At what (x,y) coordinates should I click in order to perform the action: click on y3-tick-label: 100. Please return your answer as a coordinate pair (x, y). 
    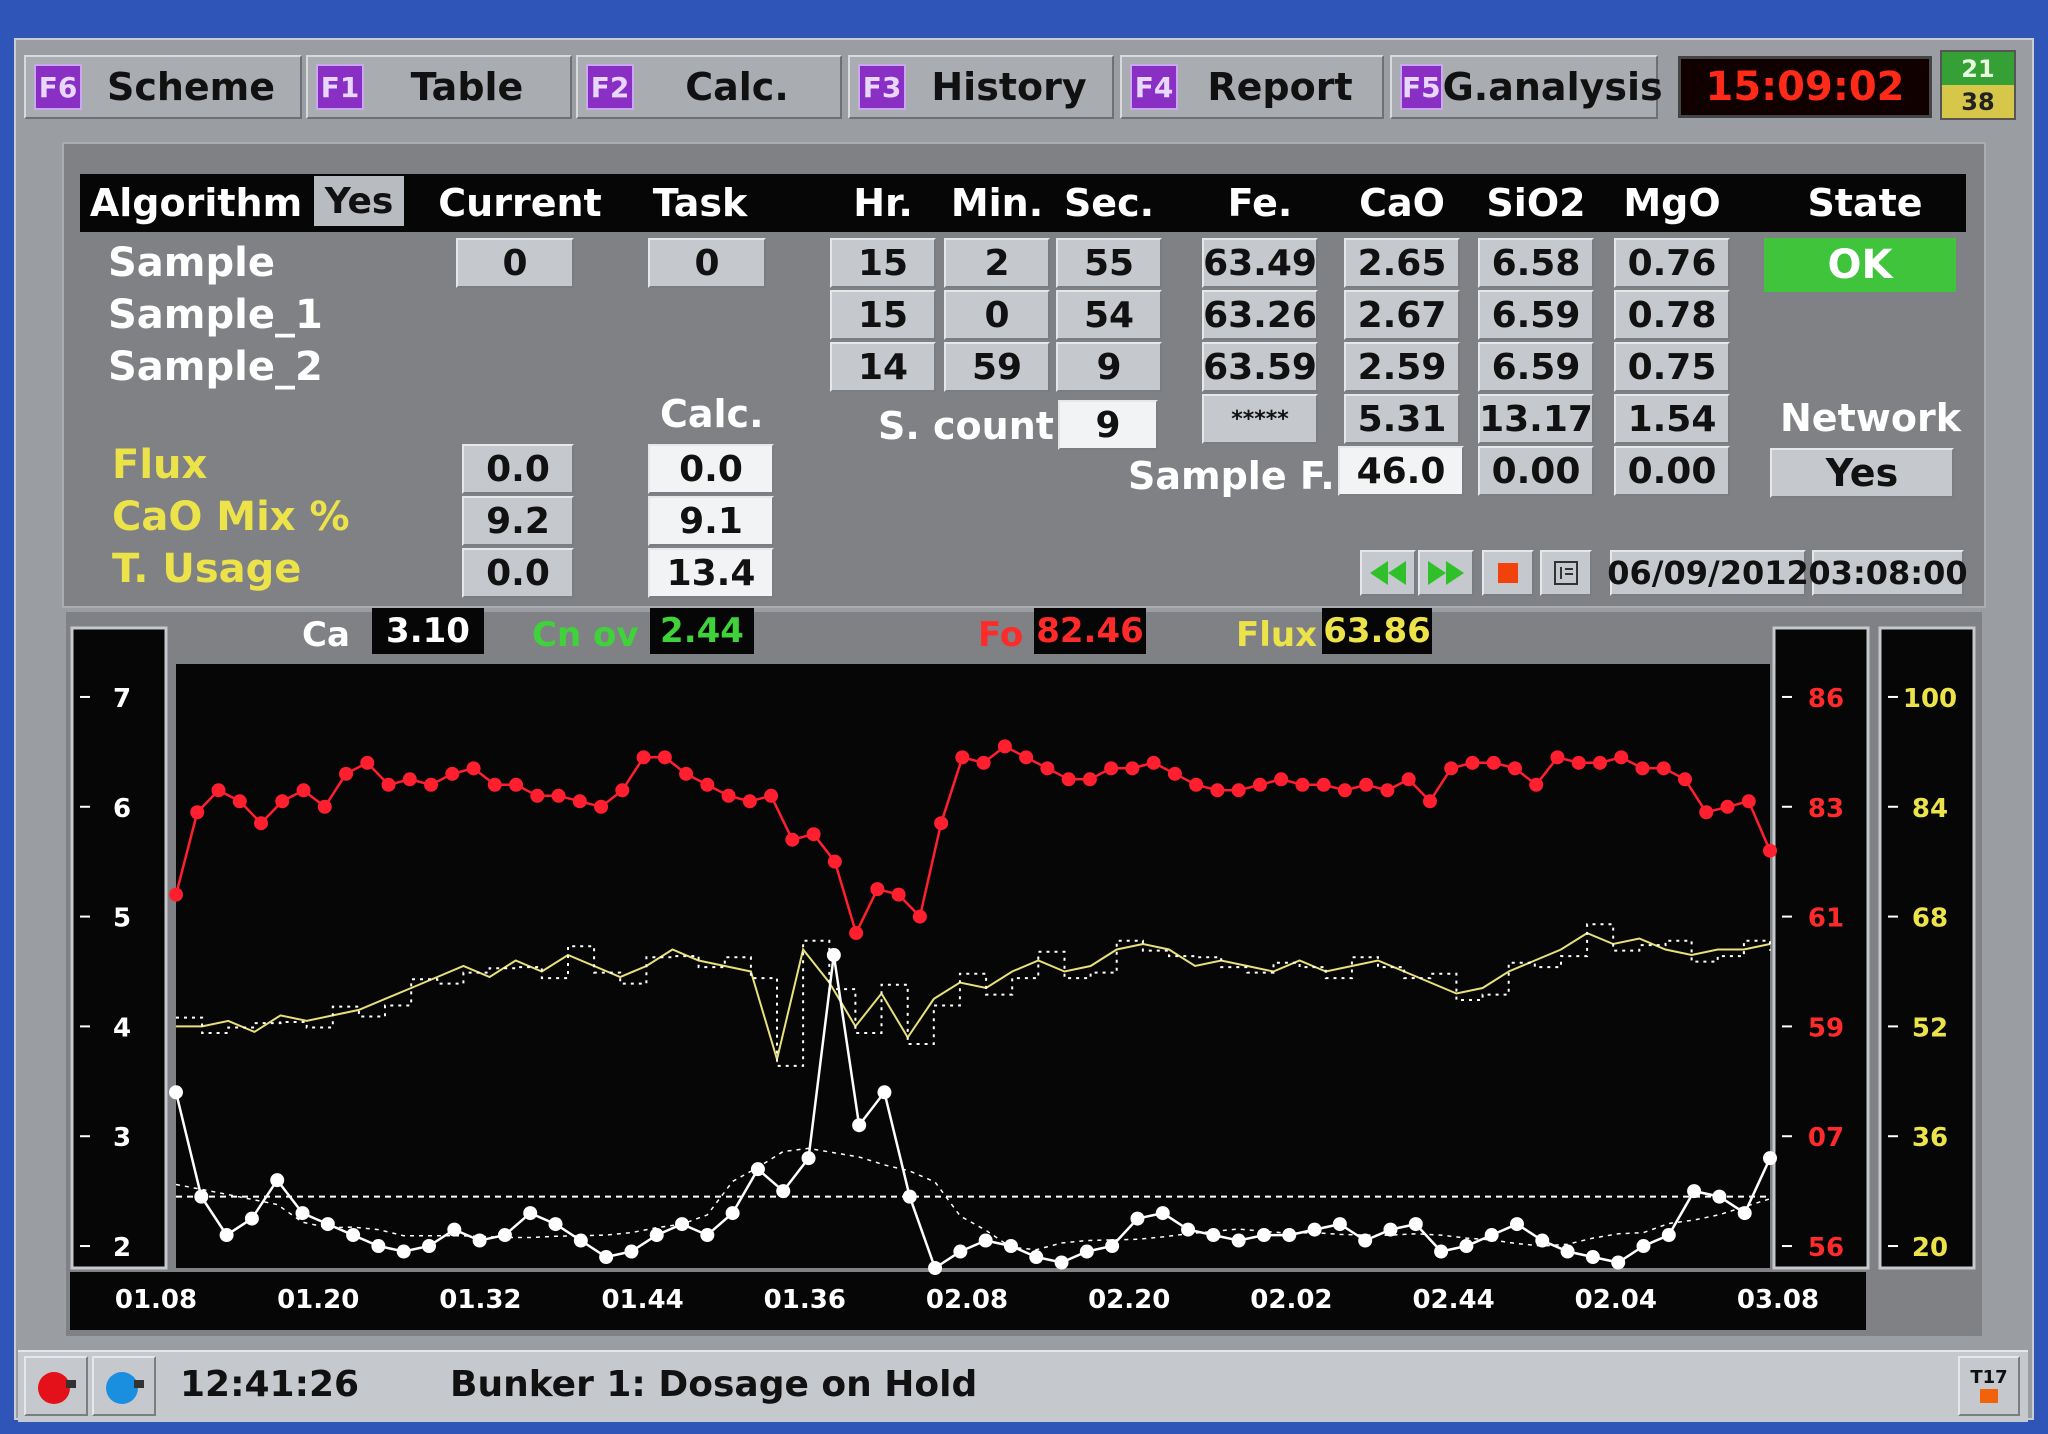
    Looking at the image, I should click on (1930, 699).